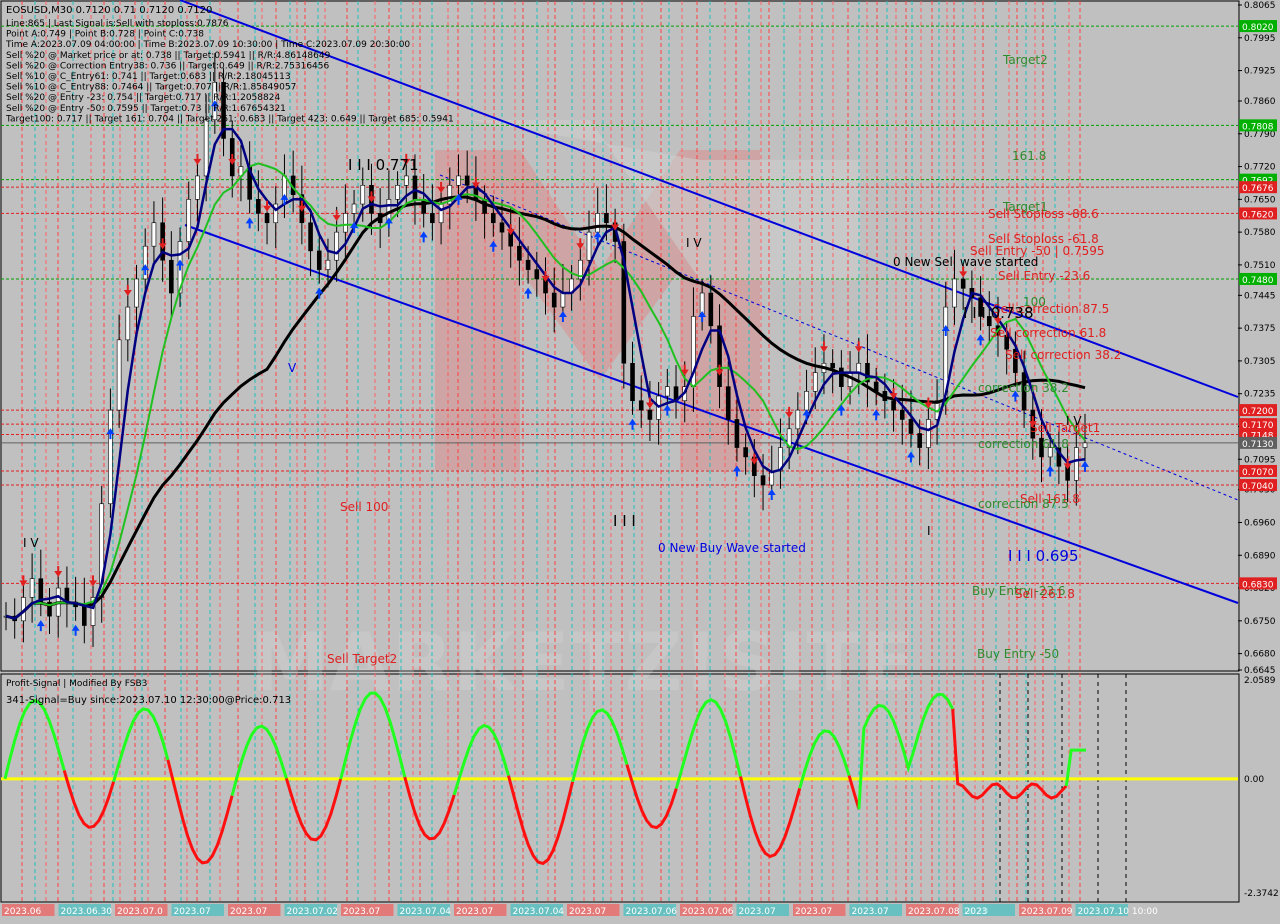  What do you see at coordinates (109, 10) in the screenshot?
I see `symbol-title: EOSUSD,M30 0.7120 0.71 0.7120 0.7120` at bounding box center [109, 10].